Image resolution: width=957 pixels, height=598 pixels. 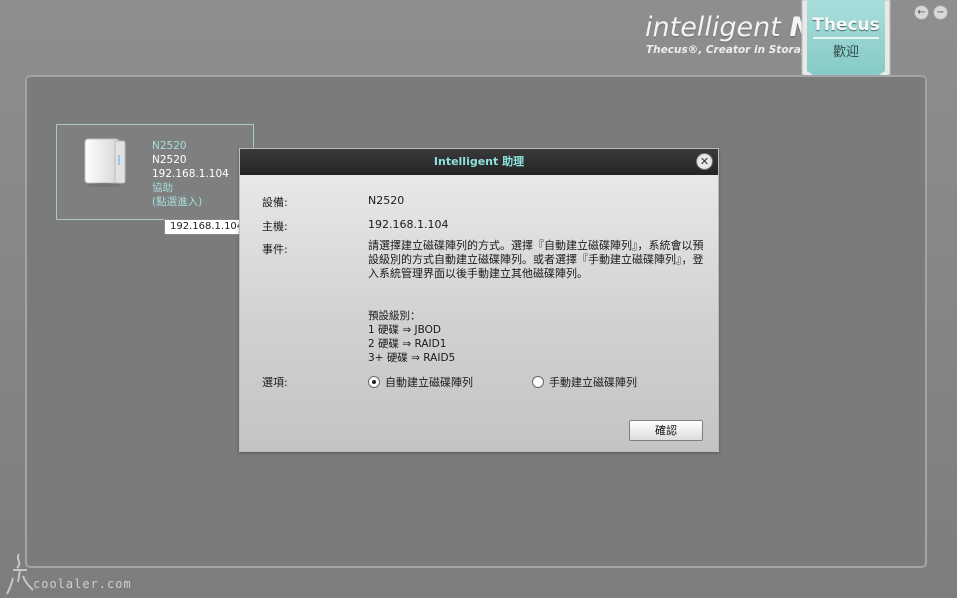 I want to click on device-status: 協助, so click(x=190, y=188).